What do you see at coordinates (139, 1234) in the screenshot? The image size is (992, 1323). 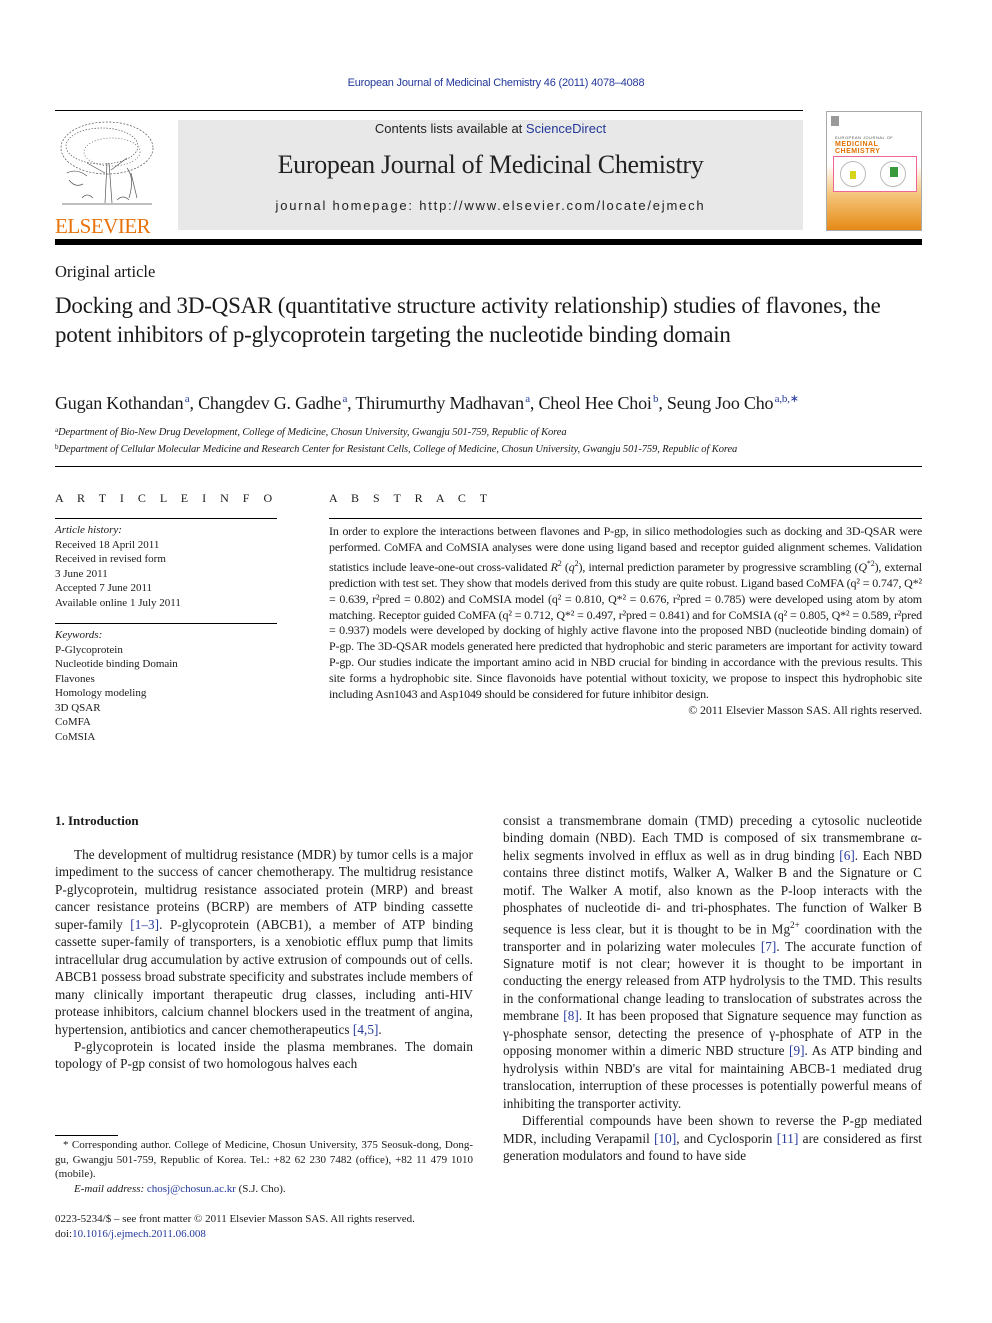 I see `doi-link: 10.1016/j.ejmech.2011.06.008` at bounding box center [139, 1234].